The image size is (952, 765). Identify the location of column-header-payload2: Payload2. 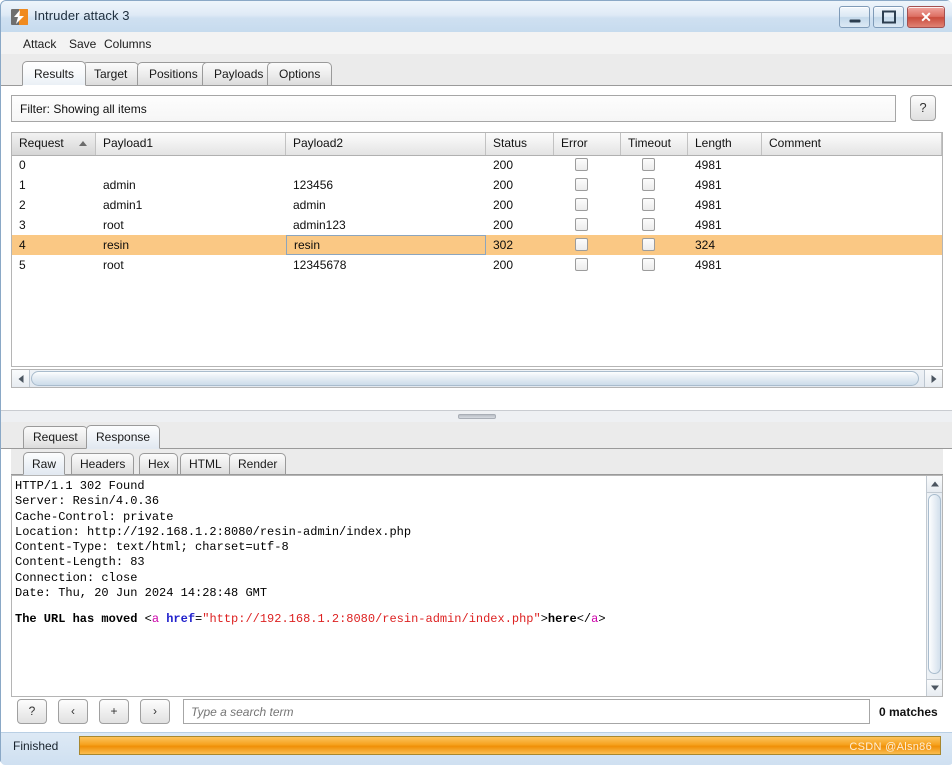
(386, 144).